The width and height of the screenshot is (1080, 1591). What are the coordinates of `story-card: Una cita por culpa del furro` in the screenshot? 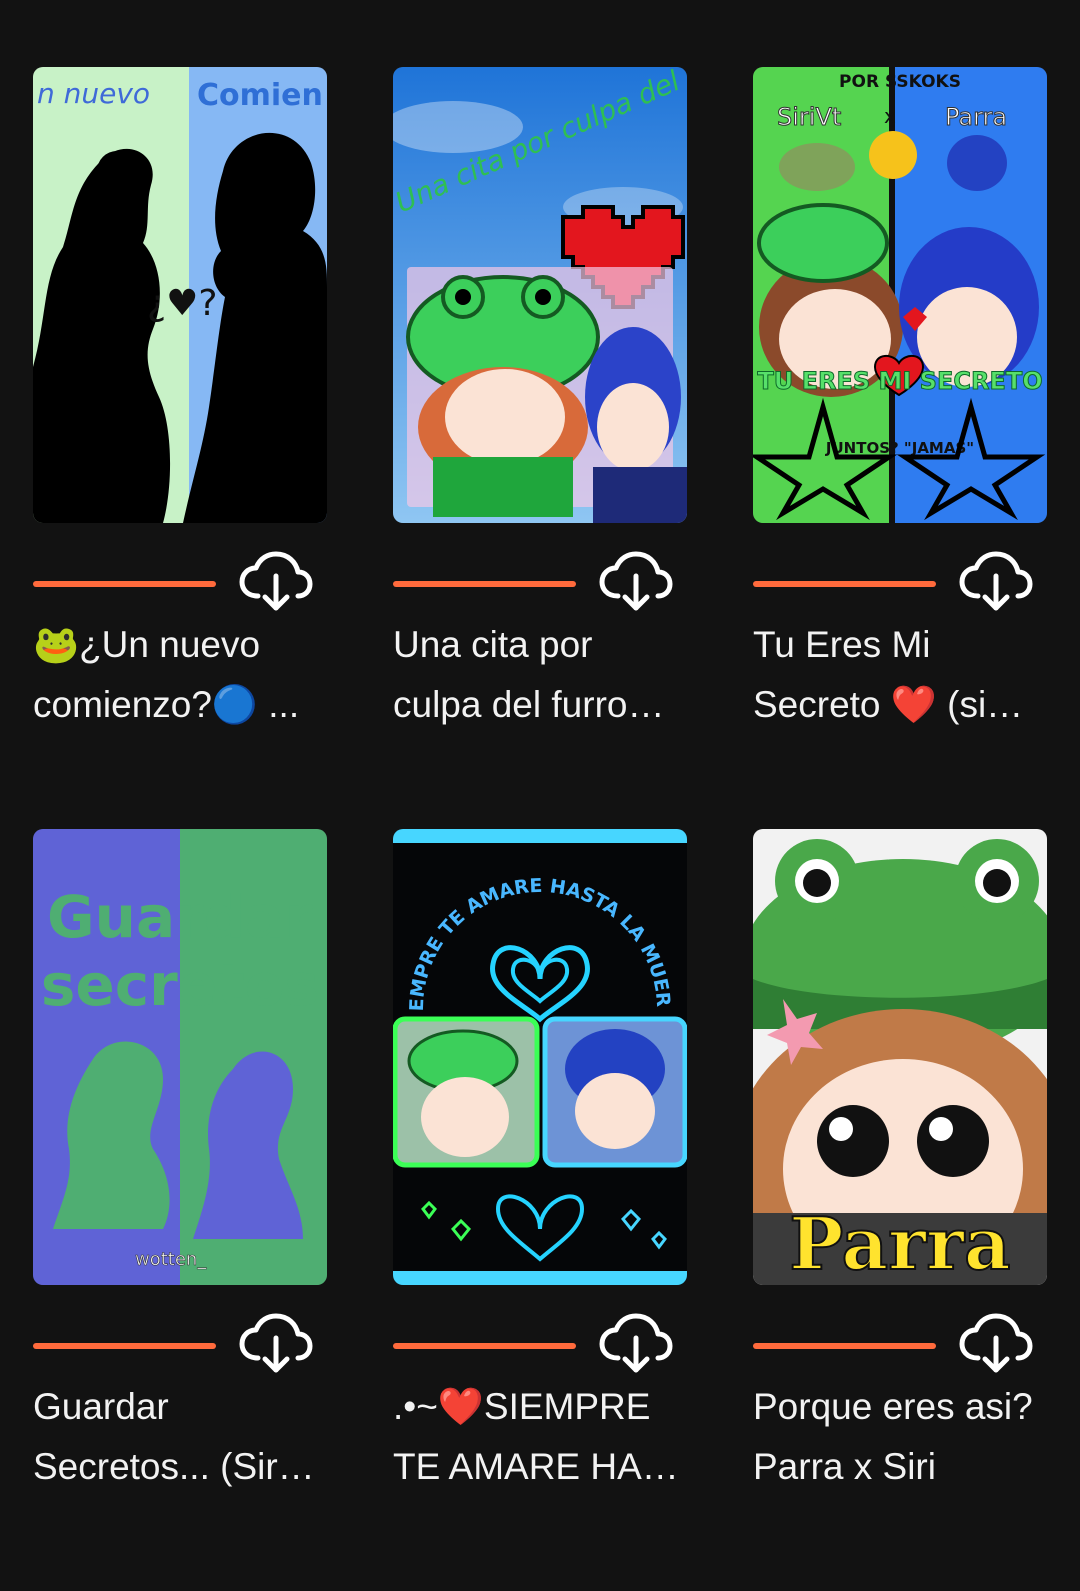 It's located at (540, 448).